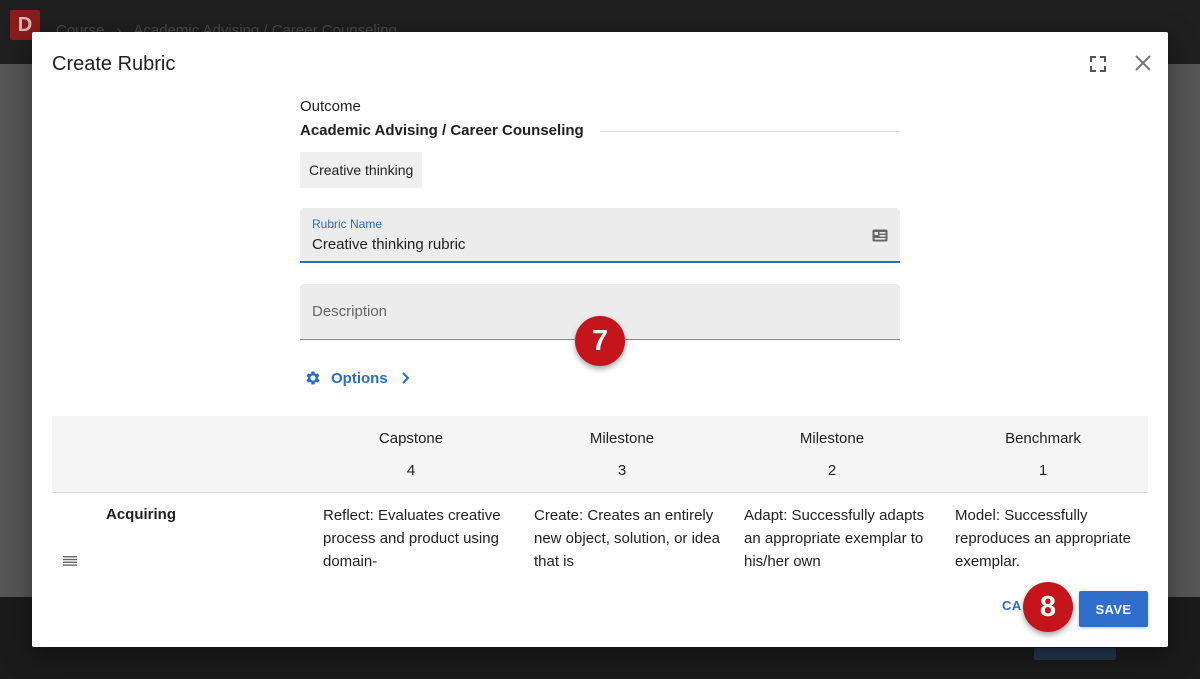  I want to click on rubric-name-value: Creative thinking rubric, so click(388, 244).